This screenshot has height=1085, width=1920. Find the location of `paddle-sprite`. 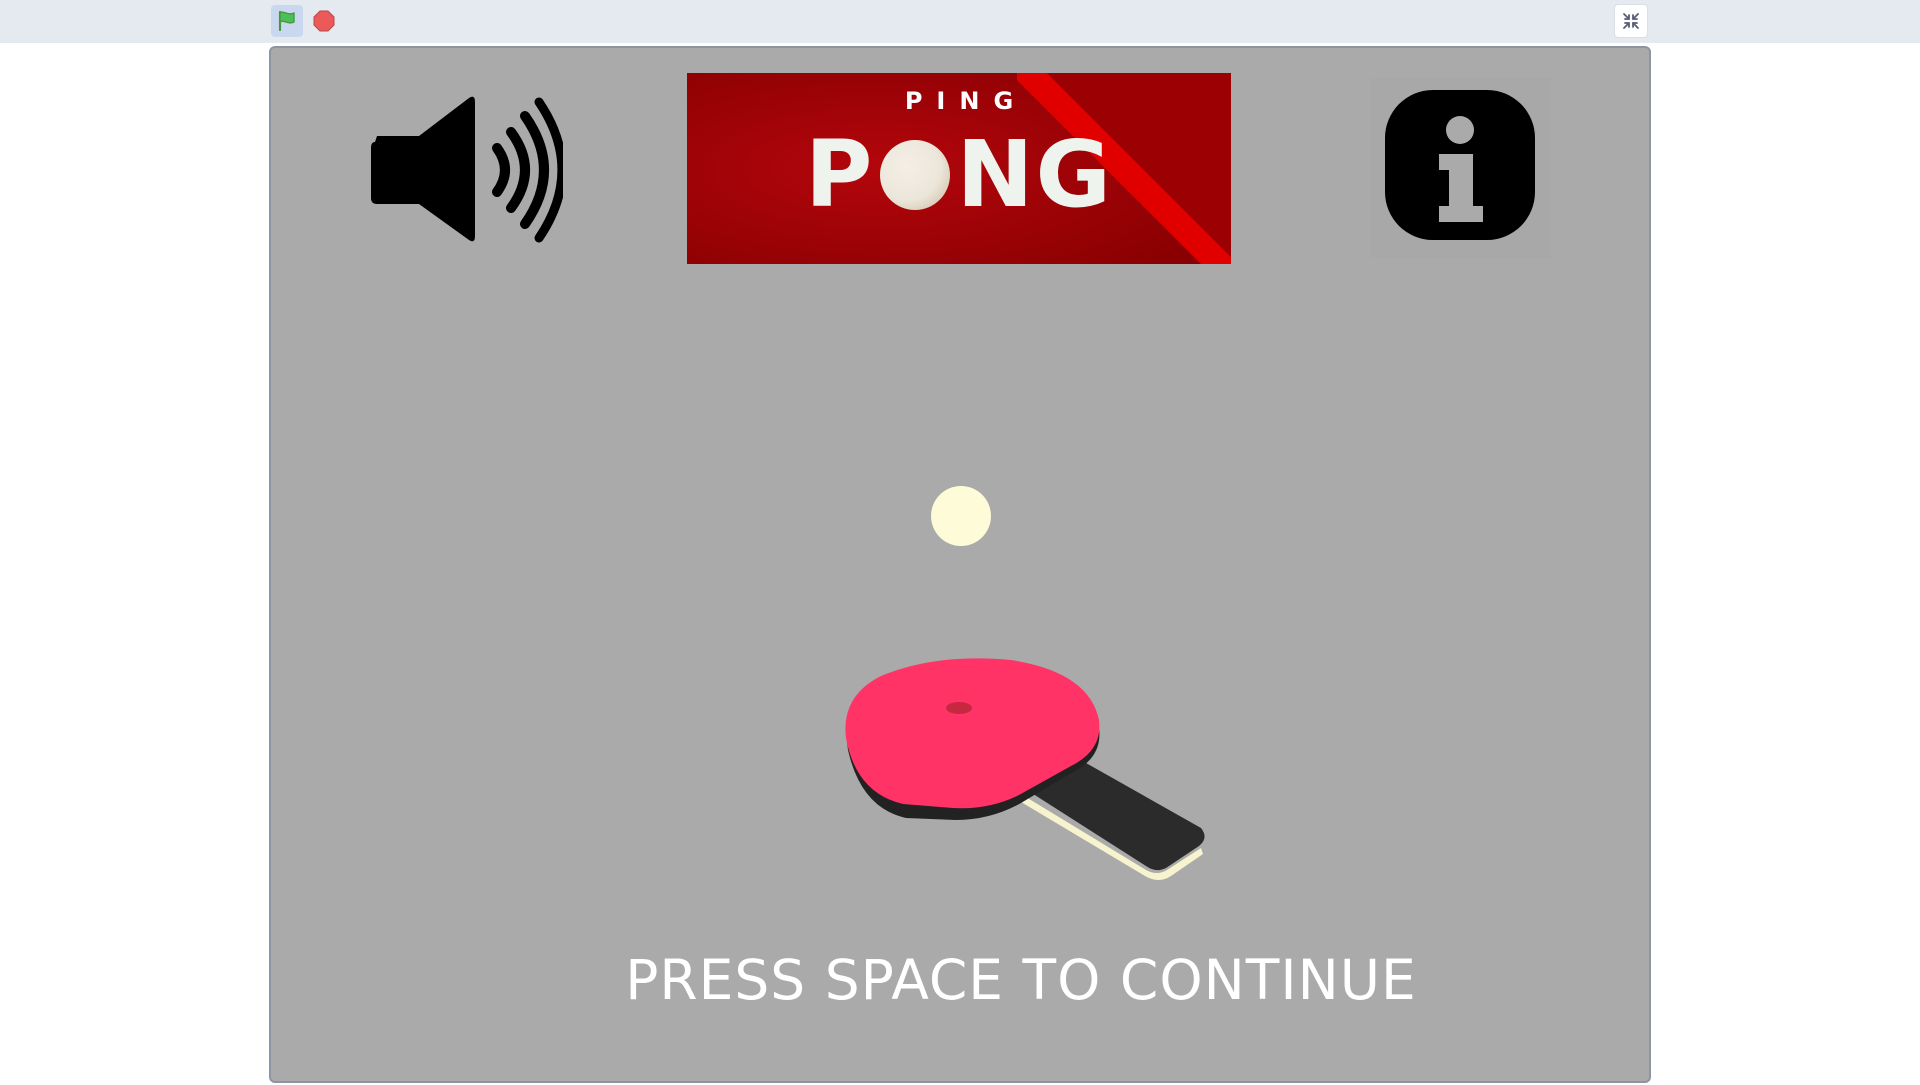

paddle-sprite is located at coordinates (1025, 769).